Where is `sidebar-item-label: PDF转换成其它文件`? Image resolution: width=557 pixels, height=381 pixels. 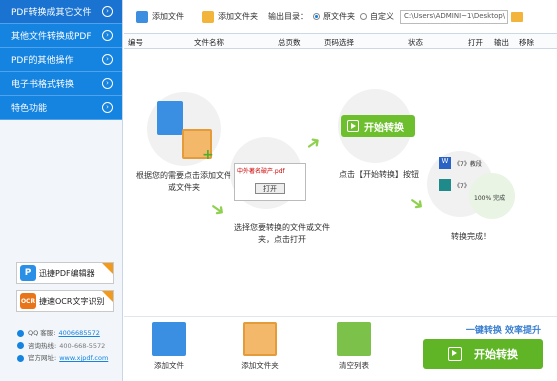
sidebar-item-label: PDF转换成其它文件 is located at coordinates (51, 13).